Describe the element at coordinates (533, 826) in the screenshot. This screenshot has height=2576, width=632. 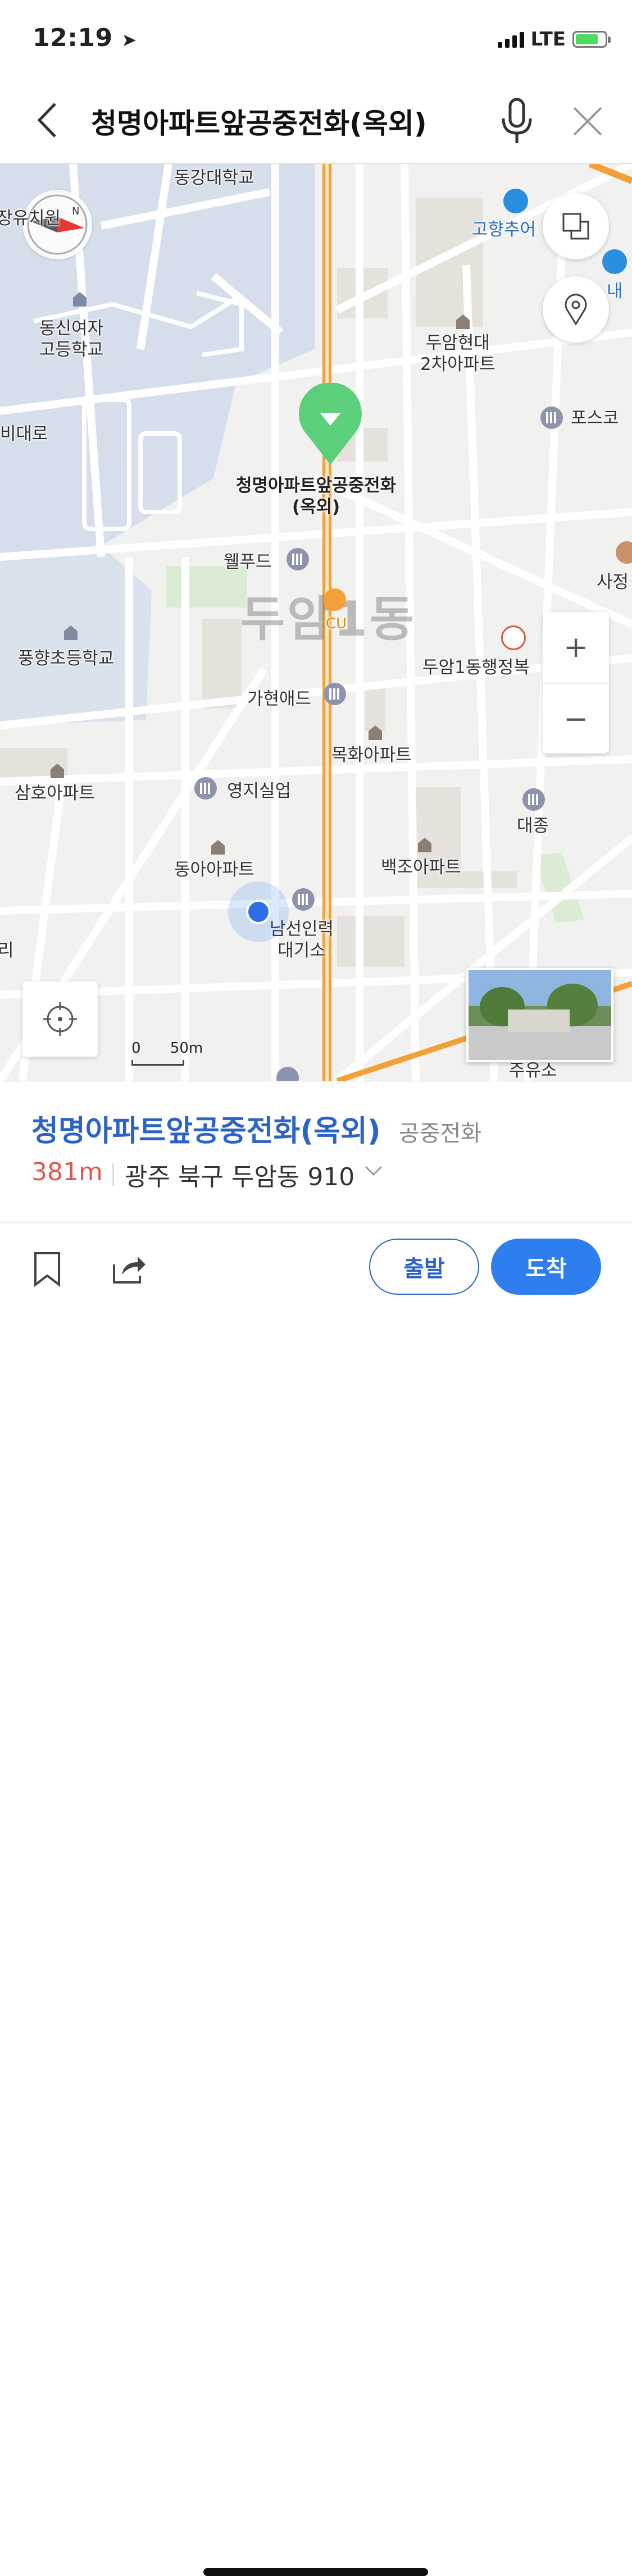
I see `map-label-daejong: 대종` at that location.